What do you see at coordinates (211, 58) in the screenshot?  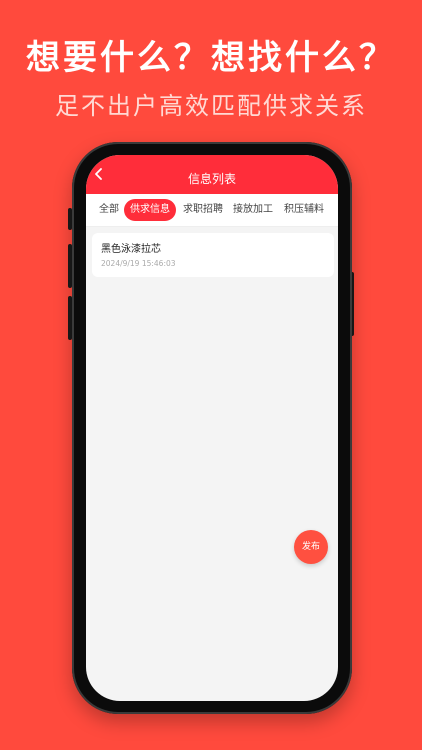 I see `promo-headline: 想要什么？想找什么？` at bounding box center [211, 58].